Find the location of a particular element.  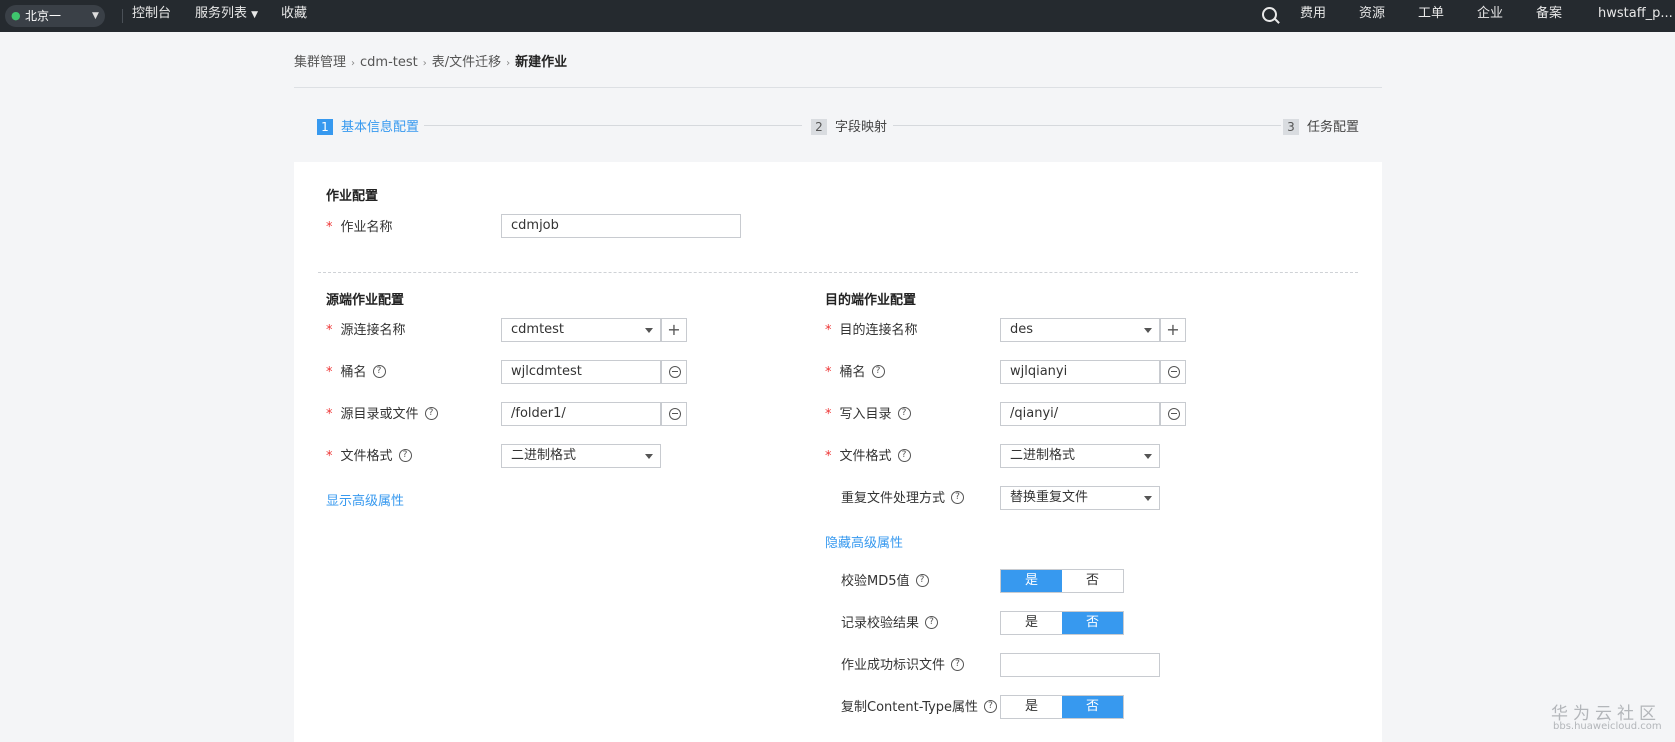

dest-format-value: 二进制格式 is located at coordinates (1043, 455).